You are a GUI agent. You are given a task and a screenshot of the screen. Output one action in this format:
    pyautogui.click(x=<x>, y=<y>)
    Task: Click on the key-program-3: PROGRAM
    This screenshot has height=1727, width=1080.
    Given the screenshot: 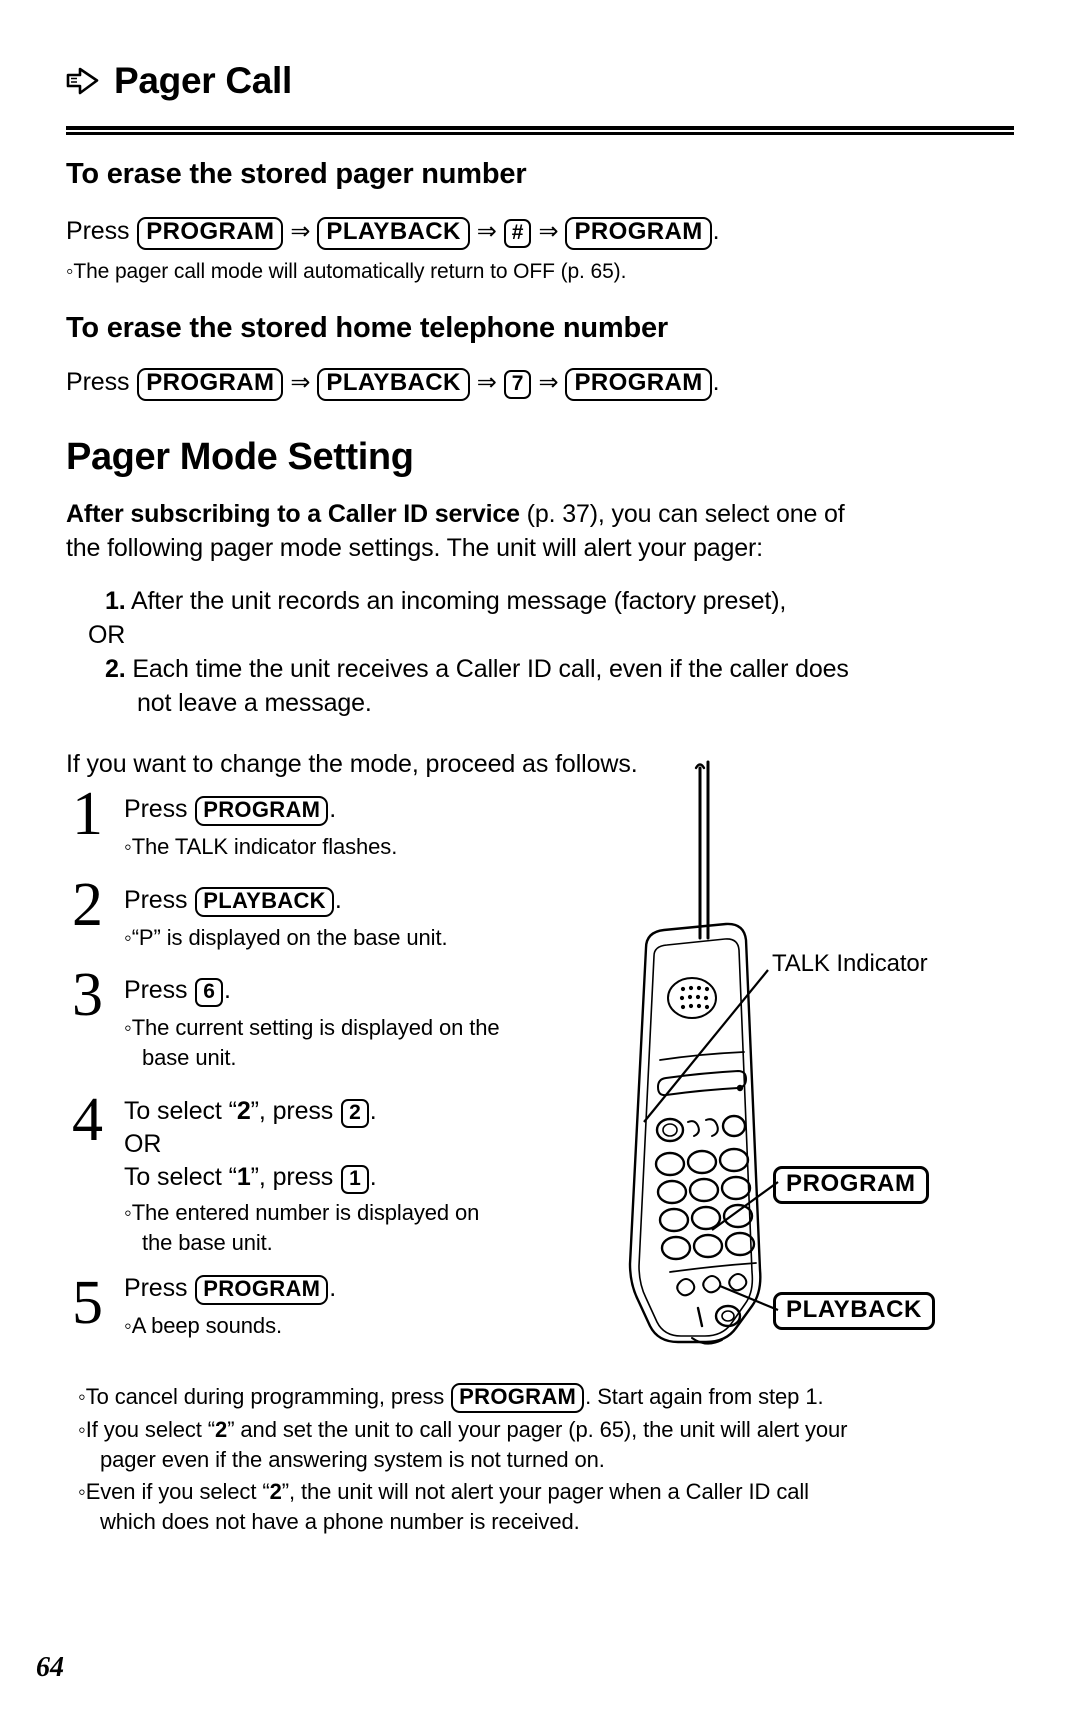 What is the action you would take?
    pyautogui.click(x=210, y=384)
    